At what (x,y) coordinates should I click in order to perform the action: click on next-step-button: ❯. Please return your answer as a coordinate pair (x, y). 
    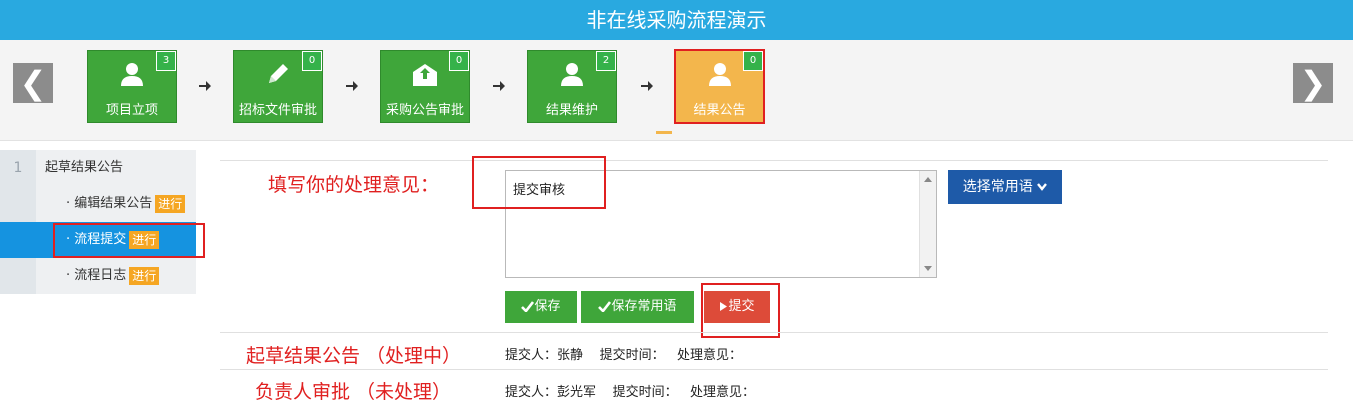
    Looking at the image, I should click on (1313, 83).